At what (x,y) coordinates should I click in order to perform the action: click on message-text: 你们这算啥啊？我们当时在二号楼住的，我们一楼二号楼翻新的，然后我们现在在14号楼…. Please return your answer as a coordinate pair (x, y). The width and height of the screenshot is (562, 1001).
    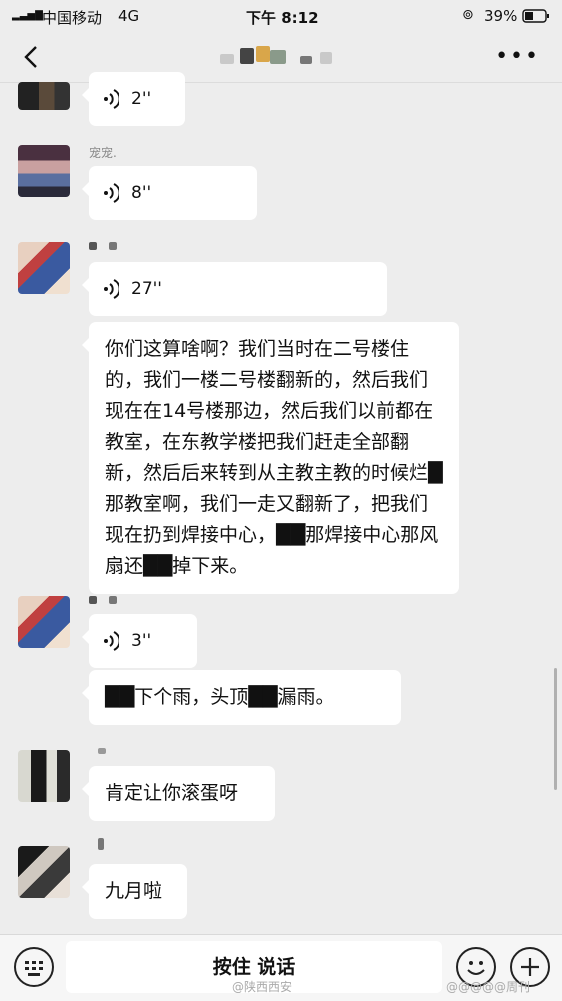
    Looking at the image, I should click on (274, 457).